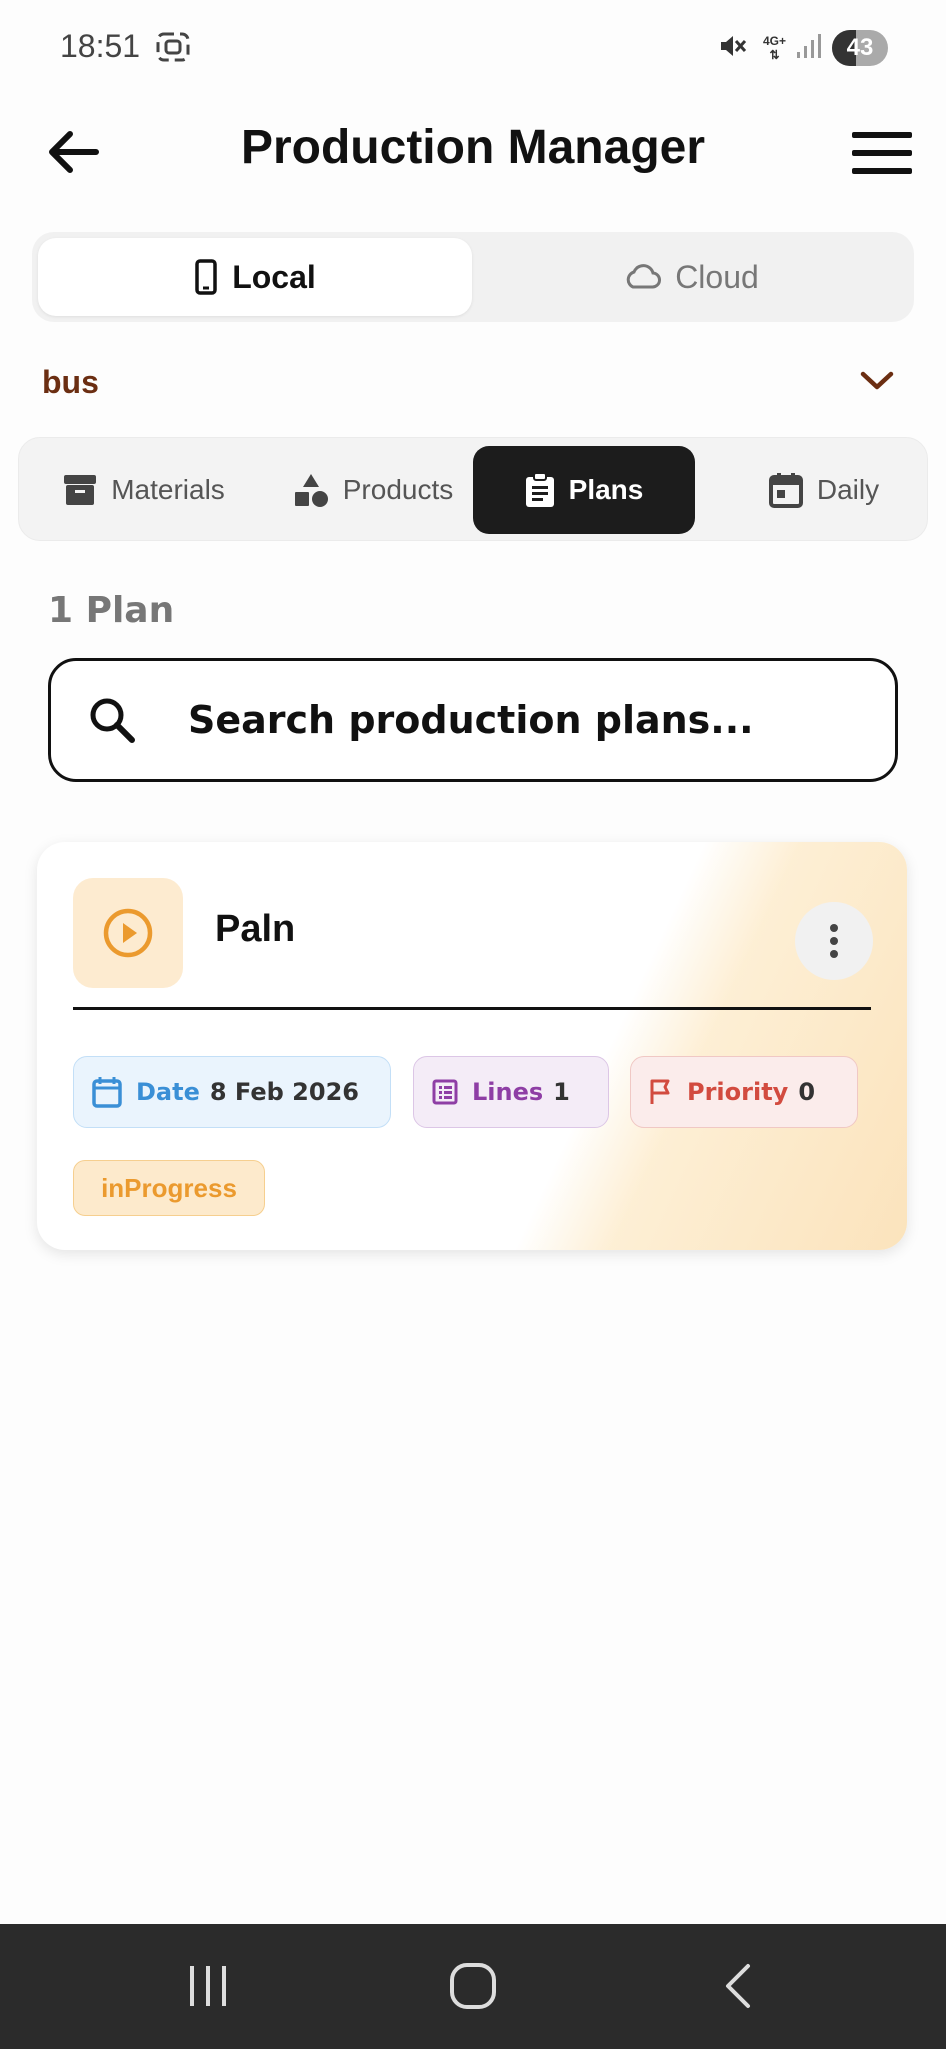  I want to click on priority-value: 0, so click(807, 1092).